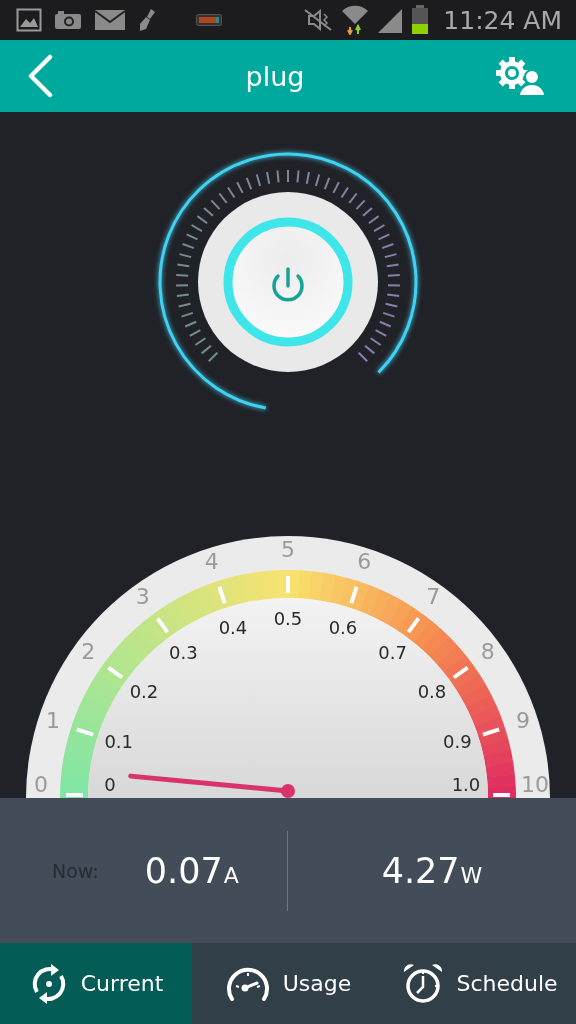  Describe the element at coordinates (29, 20) in the screenshot. I see `picture-icon` at that location.